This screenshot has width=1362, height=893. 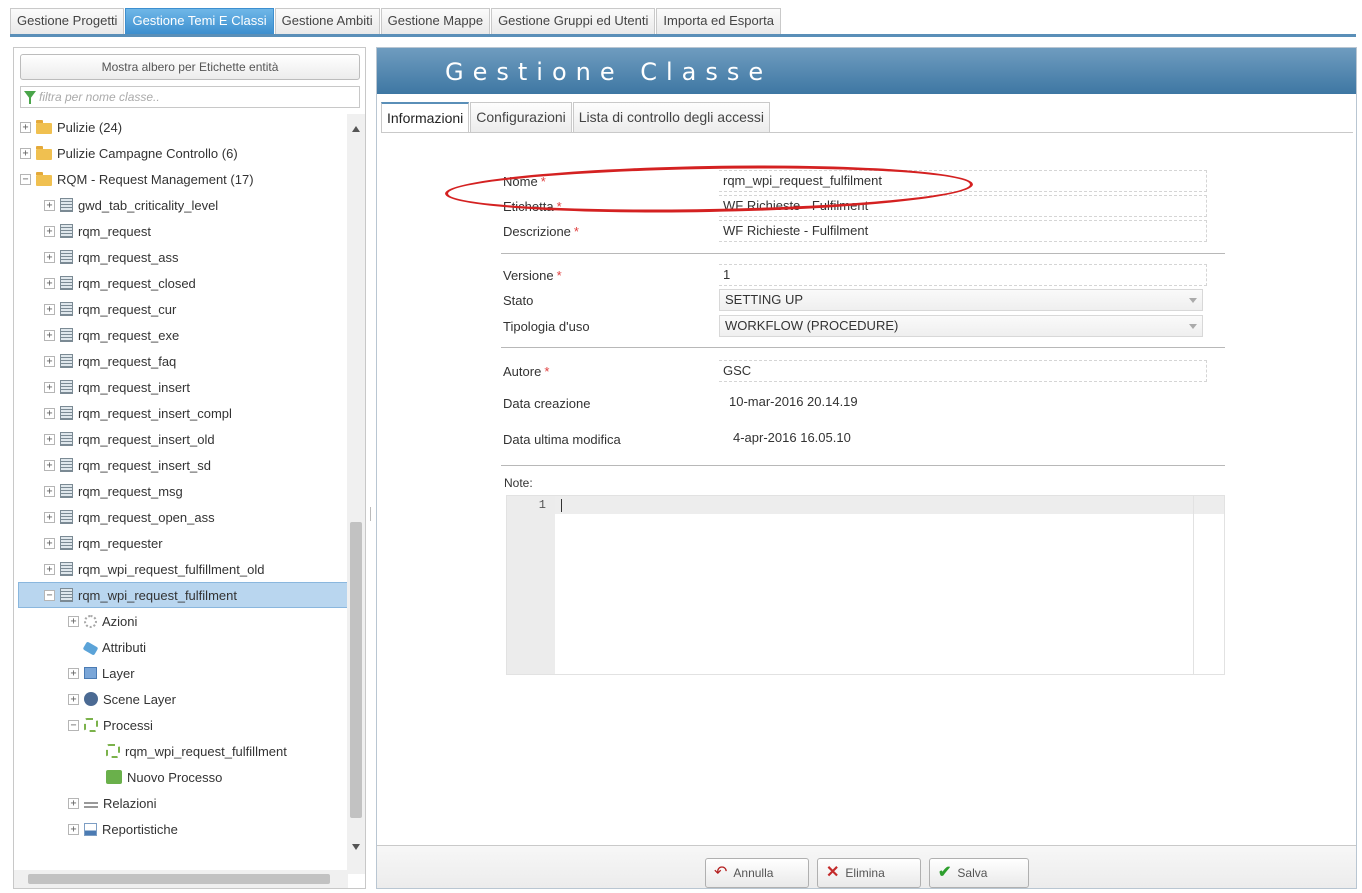 What do you see at coordinates (963, 206) in the screenshot?
I see `etichetta-field: WF Richieste - Fulfilment` at bounding box center [963, 206].